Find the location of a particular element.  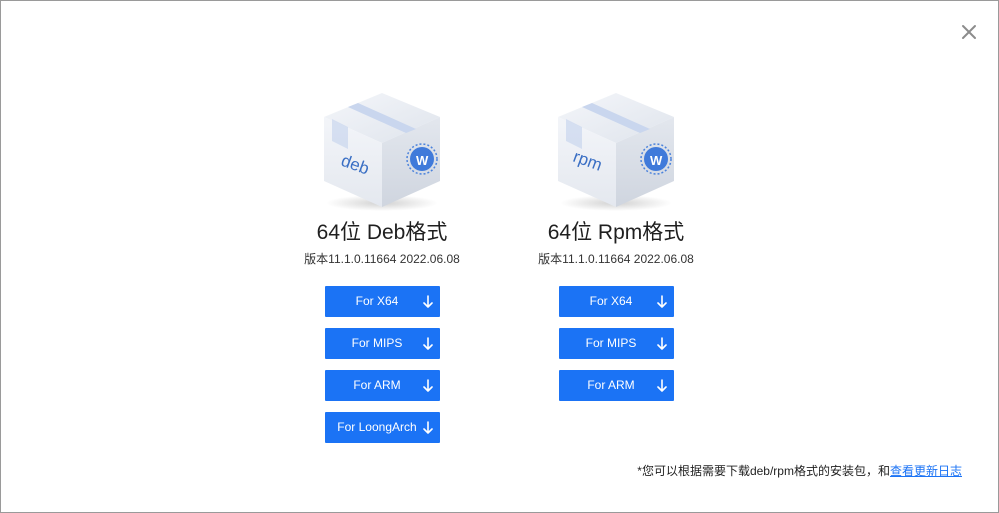

rpm-download-arm-button: For ARM is located at coordinates (616, 385).